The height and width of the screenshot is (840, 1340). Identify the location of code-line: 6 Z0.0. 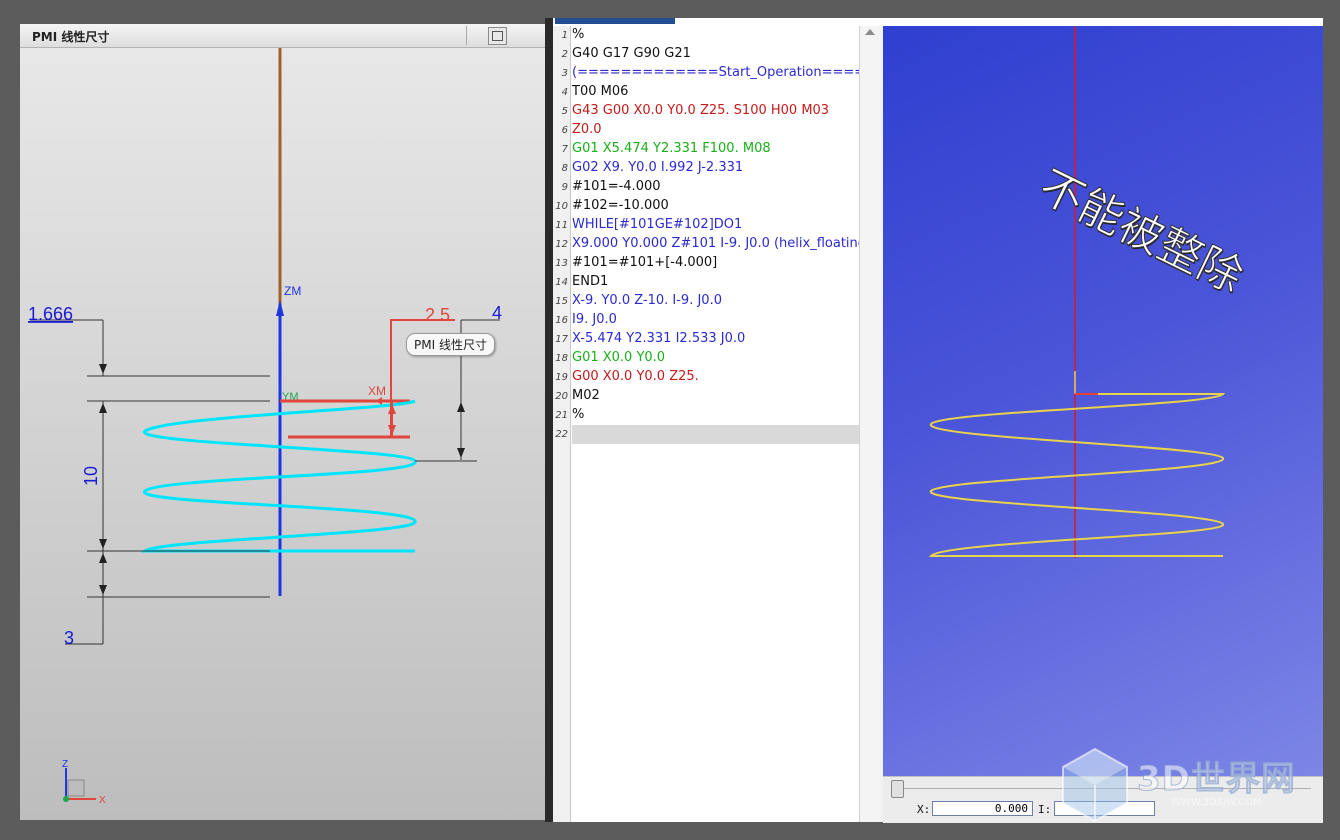
(706, 130).